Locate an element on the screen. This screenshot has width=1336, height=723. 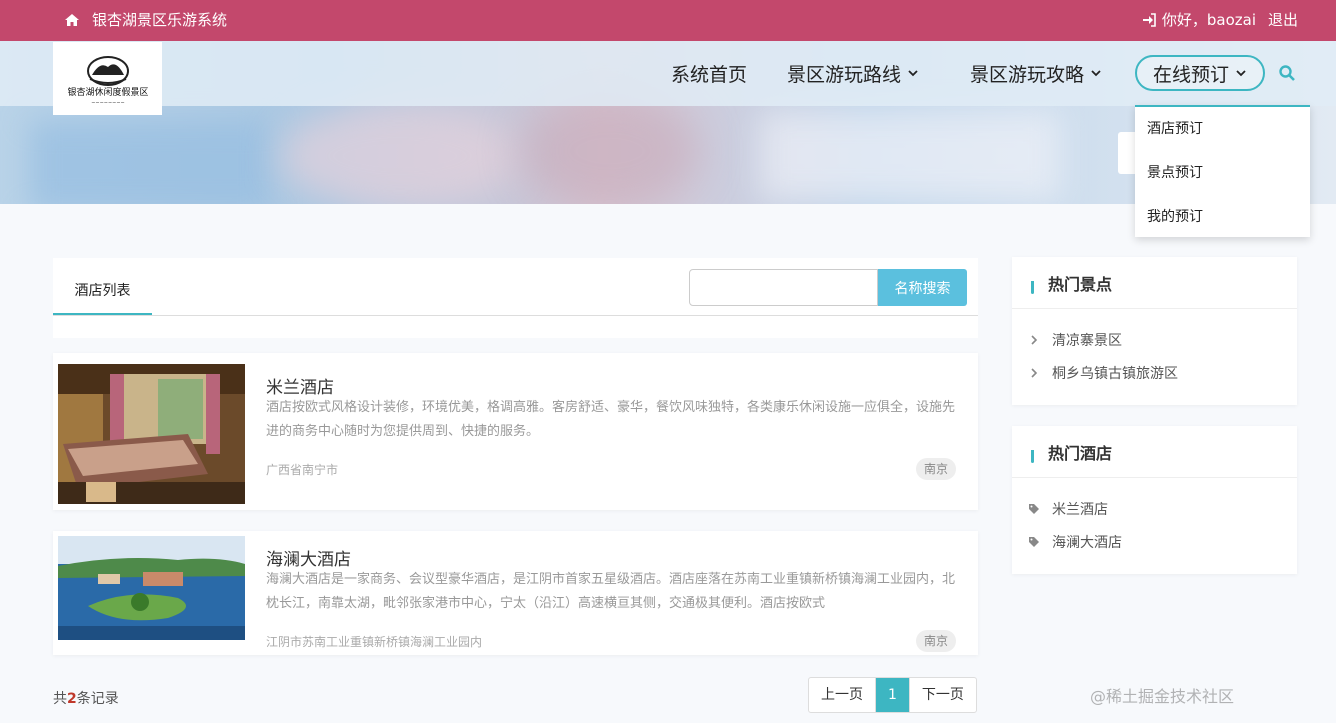
site-home-link: 银杏湖景区乐游系统 is located at coordinates (145, 19).